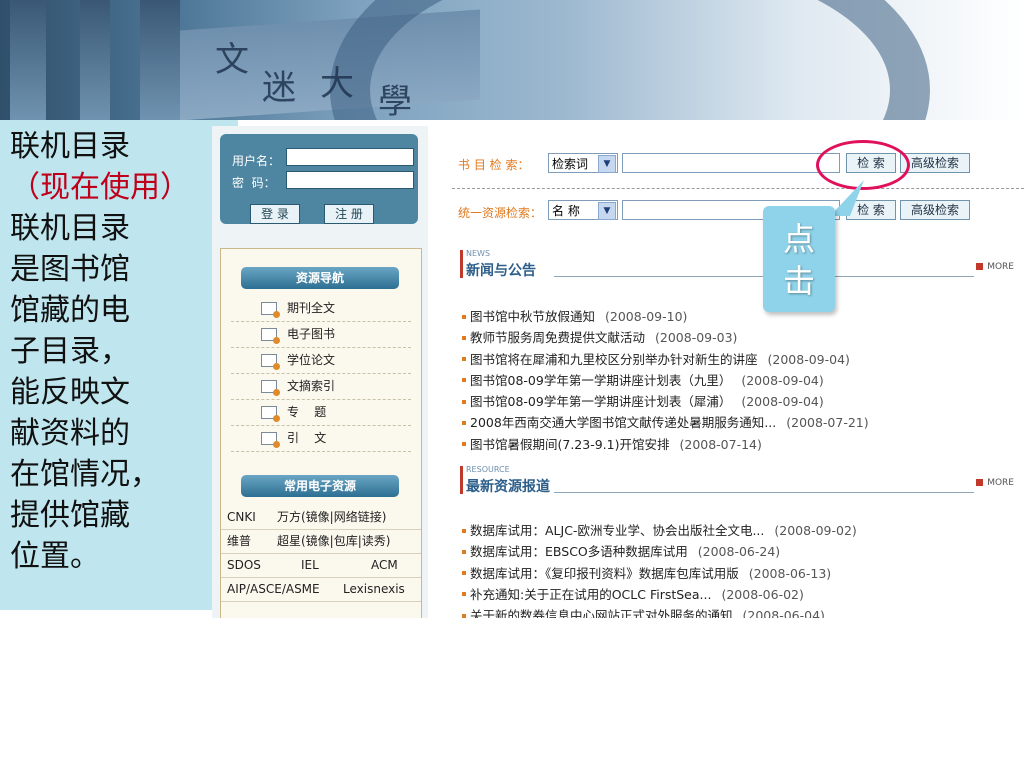 This screenshot has height=768, width=1024. What do you see at coordinates (350, 157) in the screenshot?
I see `username-input` at bounding box center [350, 157].